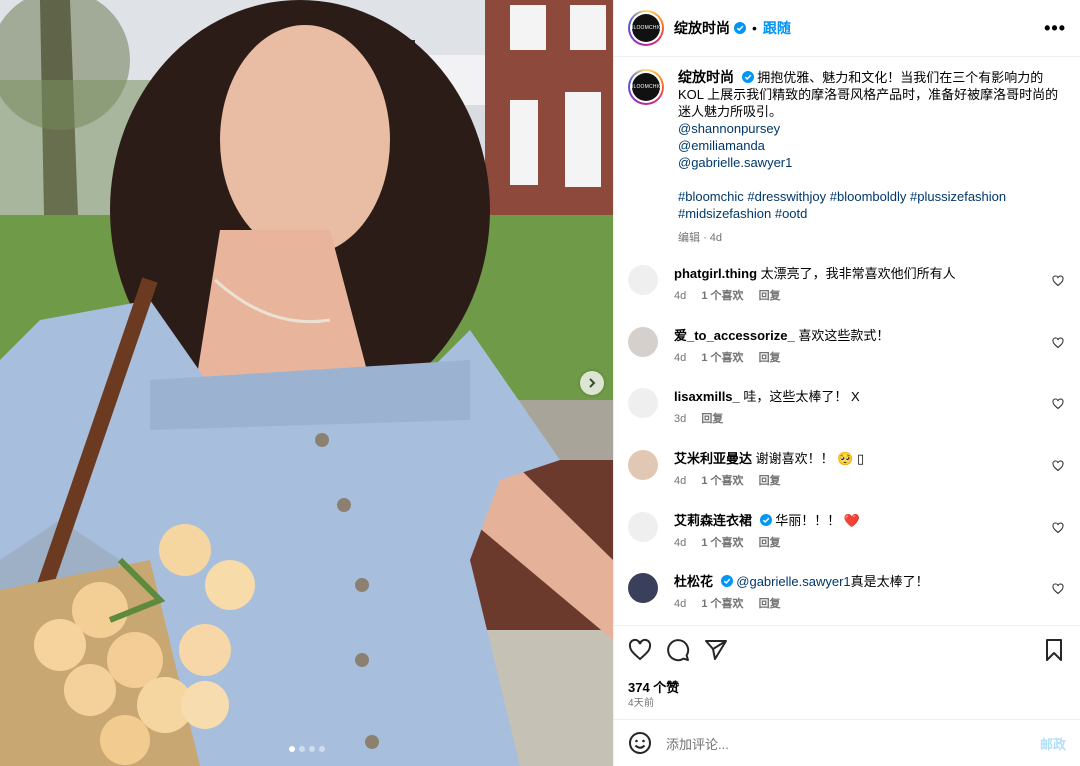 This screenshot has height=766, width=1080. Describe the element at coordinates (858, 273) in the screenshot. I see `comment-text: 太漂亮了，我非常喜欢他们所有人` at that location.